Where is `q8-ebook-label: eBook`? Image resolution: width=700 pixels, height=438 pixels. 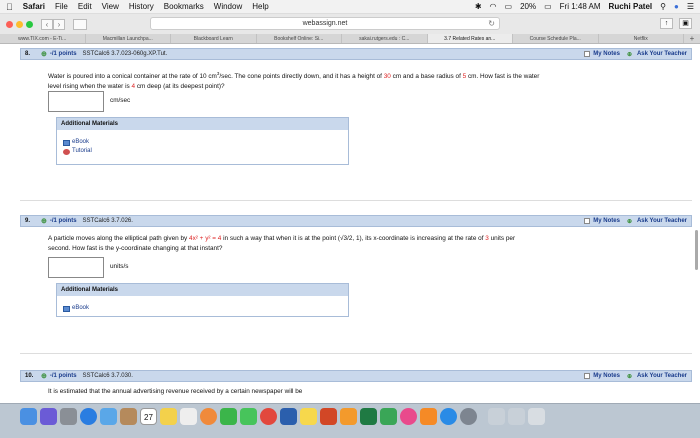 q8-ebook-label: eBook is located at coordinates (80, 142).